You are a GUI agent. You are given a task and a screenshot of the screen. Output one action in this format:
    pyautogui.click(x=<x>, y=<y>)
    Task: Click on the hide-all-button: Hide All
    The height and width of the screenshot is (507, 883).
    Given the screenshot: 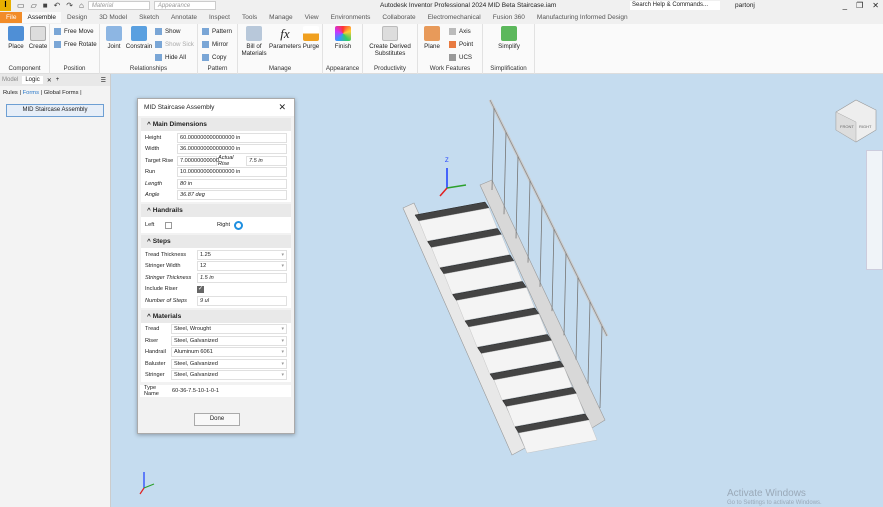 What is the action you would take?
    pyautogui.click(x=170, y=57)
    